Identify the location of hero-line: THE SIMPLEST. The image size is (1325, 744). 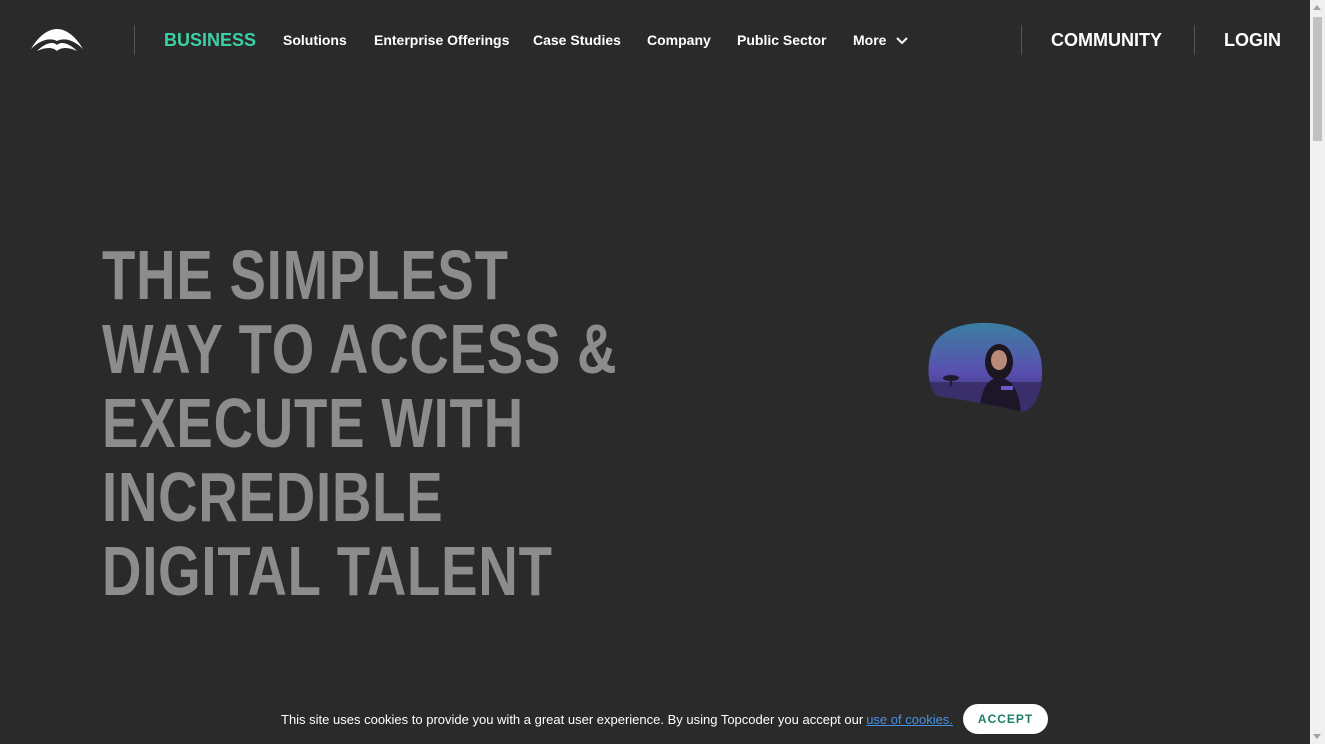
(305, 275).